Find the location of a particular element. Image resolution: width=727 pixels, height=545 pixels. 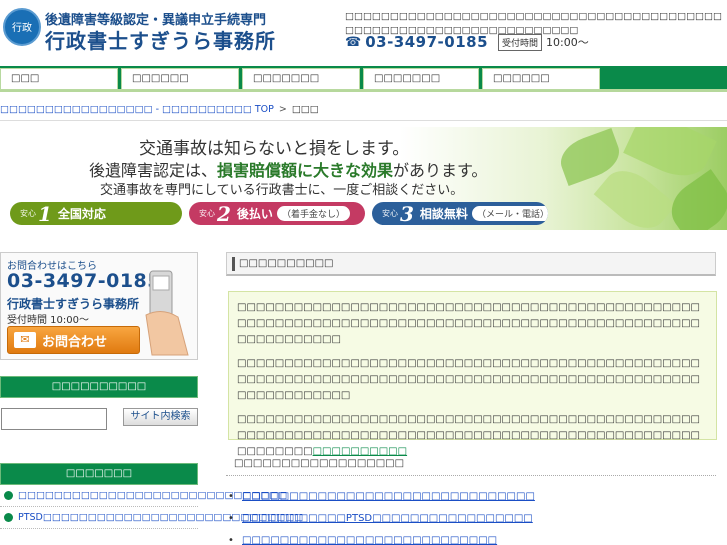

logo-office-name: 行政書士すぎうら事務所 is located at coordinates (160, 41).